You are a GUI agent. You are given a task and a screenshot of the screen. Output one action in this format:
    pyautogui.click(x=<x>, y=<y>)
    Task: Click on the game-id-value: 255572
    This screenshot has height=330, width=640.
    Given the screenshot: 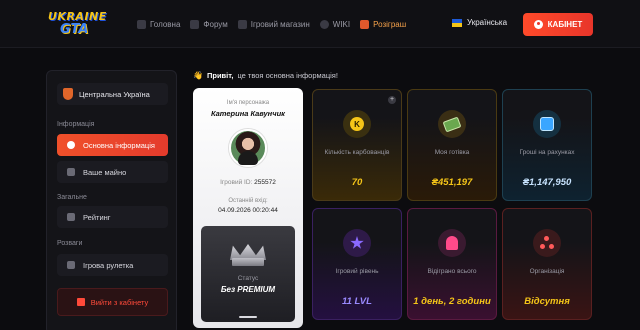 What is the action you would take?
    pyautogui.click(x=265, y=182)
    